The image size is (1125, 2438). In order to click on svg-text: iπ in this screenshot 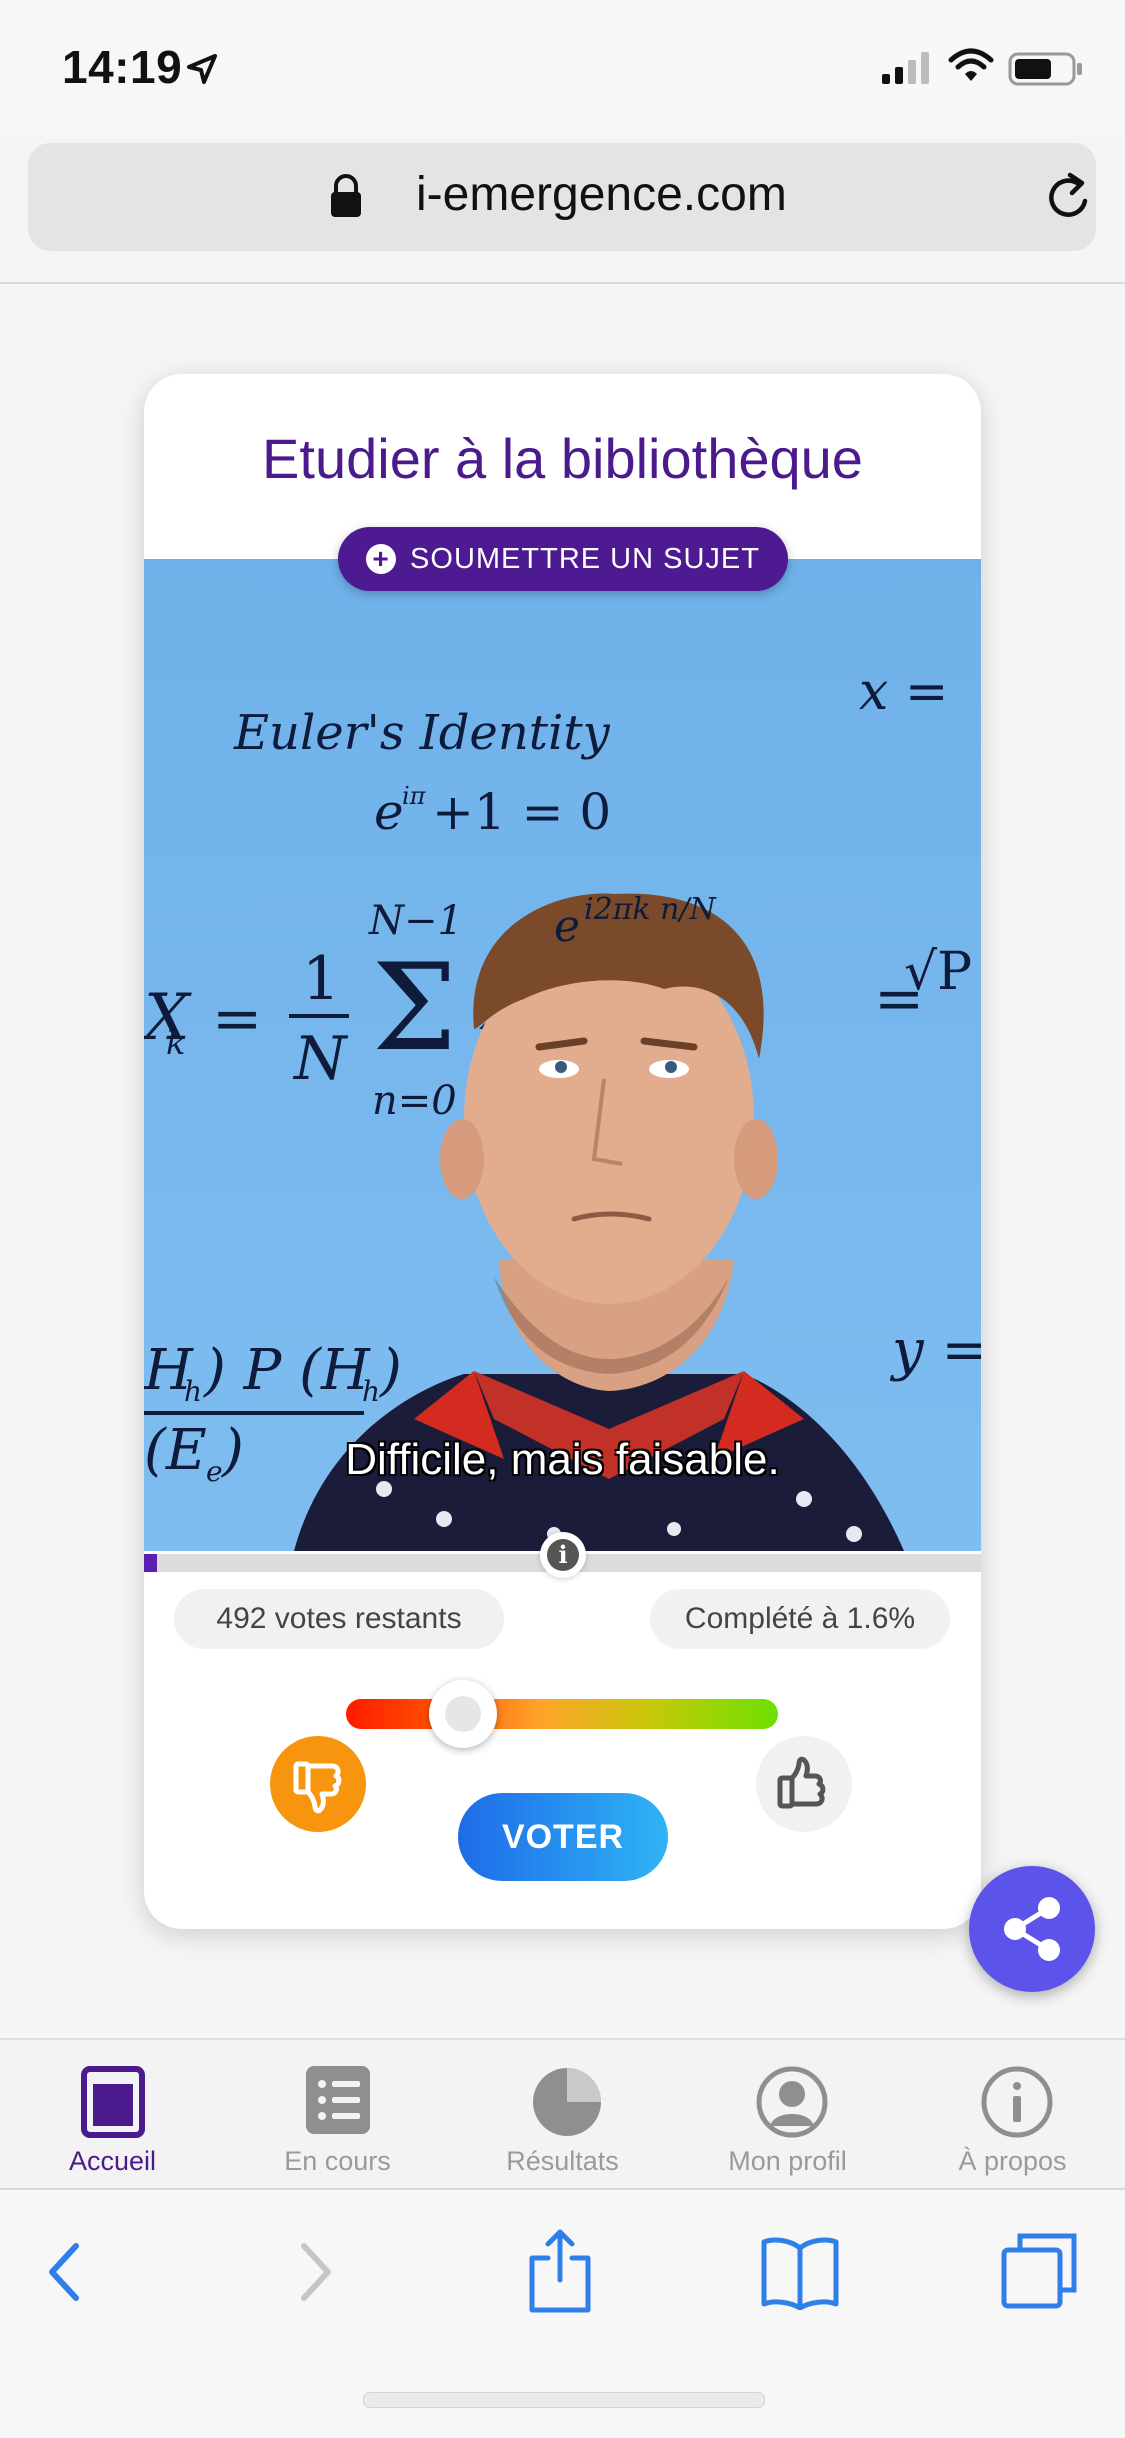, I will do `click(414, 796)`.